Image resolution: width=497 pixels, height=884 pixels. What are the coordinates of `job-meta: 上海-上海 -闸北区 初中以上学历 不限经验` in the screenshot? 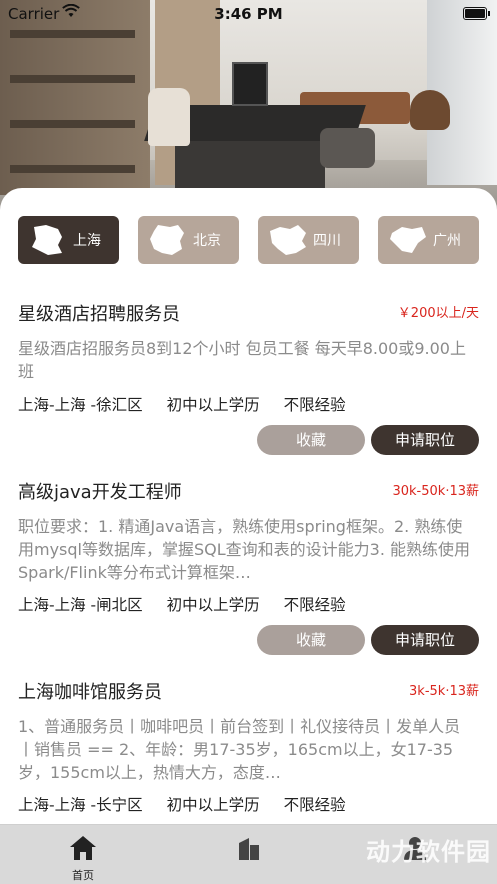 It's located at (194, 604).